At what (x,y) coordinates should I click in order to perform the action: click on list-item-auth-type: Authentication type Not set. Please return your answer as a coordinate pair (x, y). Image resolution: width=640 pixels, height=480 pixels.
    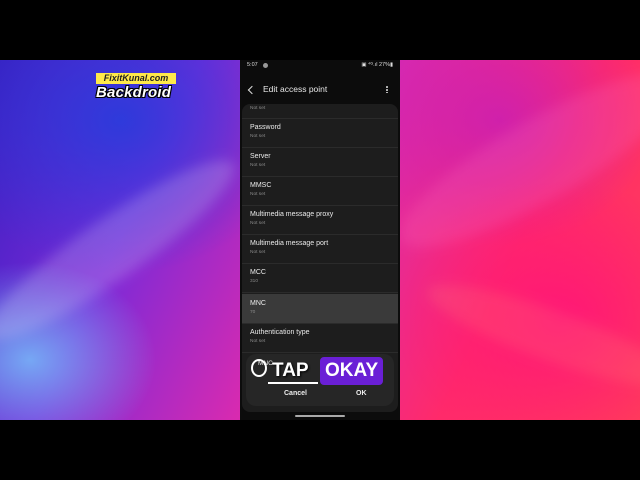
    Looking at the image, I should click on (320, 338).